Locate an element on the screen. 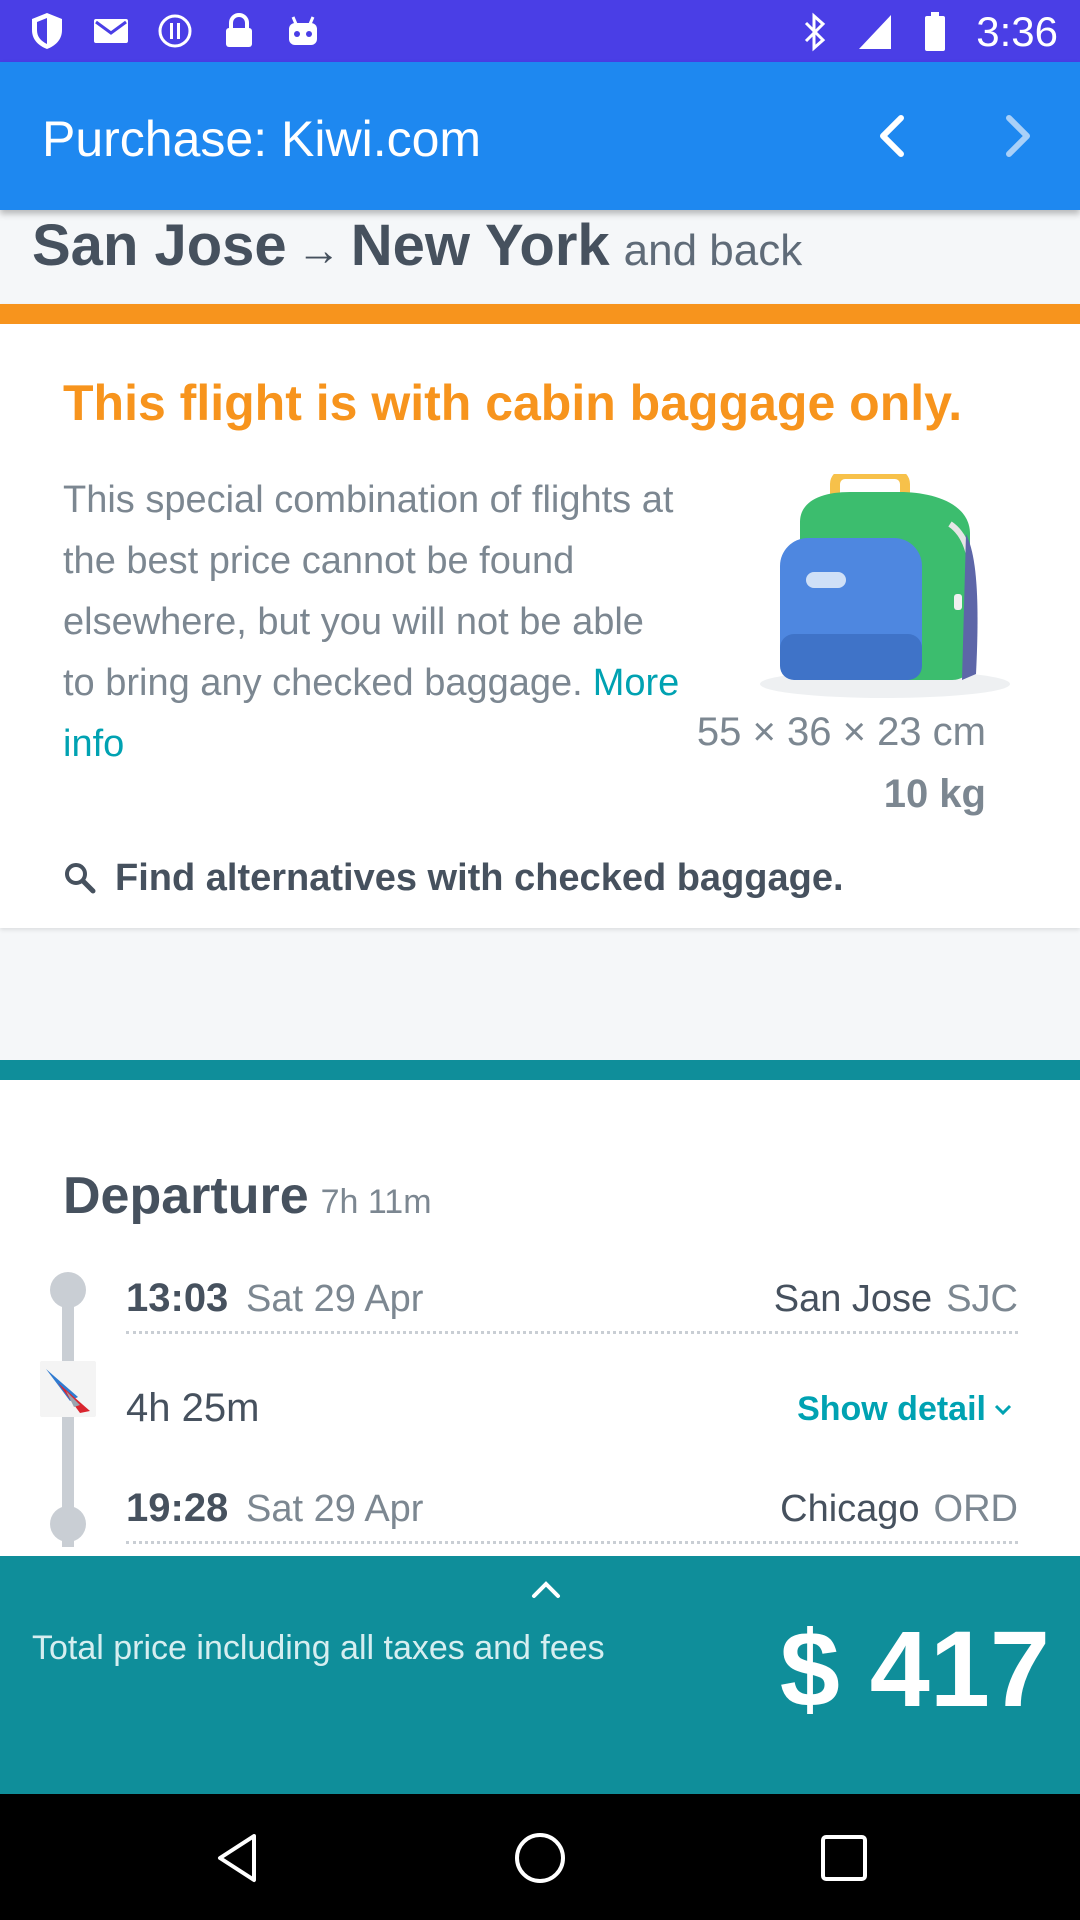 The image size is (1080, 1920). route-header: San Jose → New York and back is located at coordinates (417, 255).